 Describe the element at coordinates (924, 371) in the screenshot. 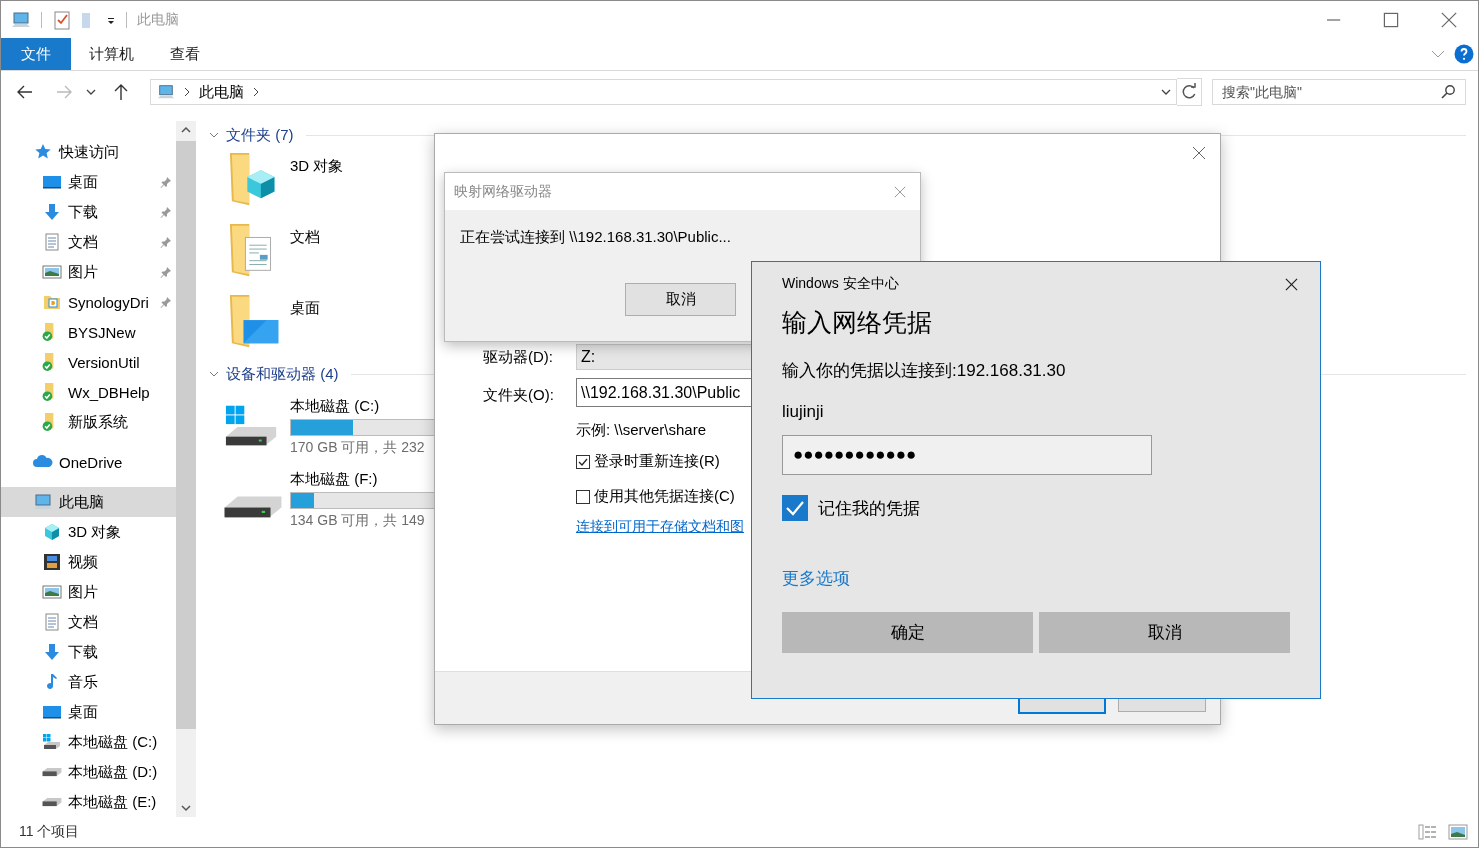

I see `prompt-text: 输入你的凭据以连接到:192.168.31.30` at that location.